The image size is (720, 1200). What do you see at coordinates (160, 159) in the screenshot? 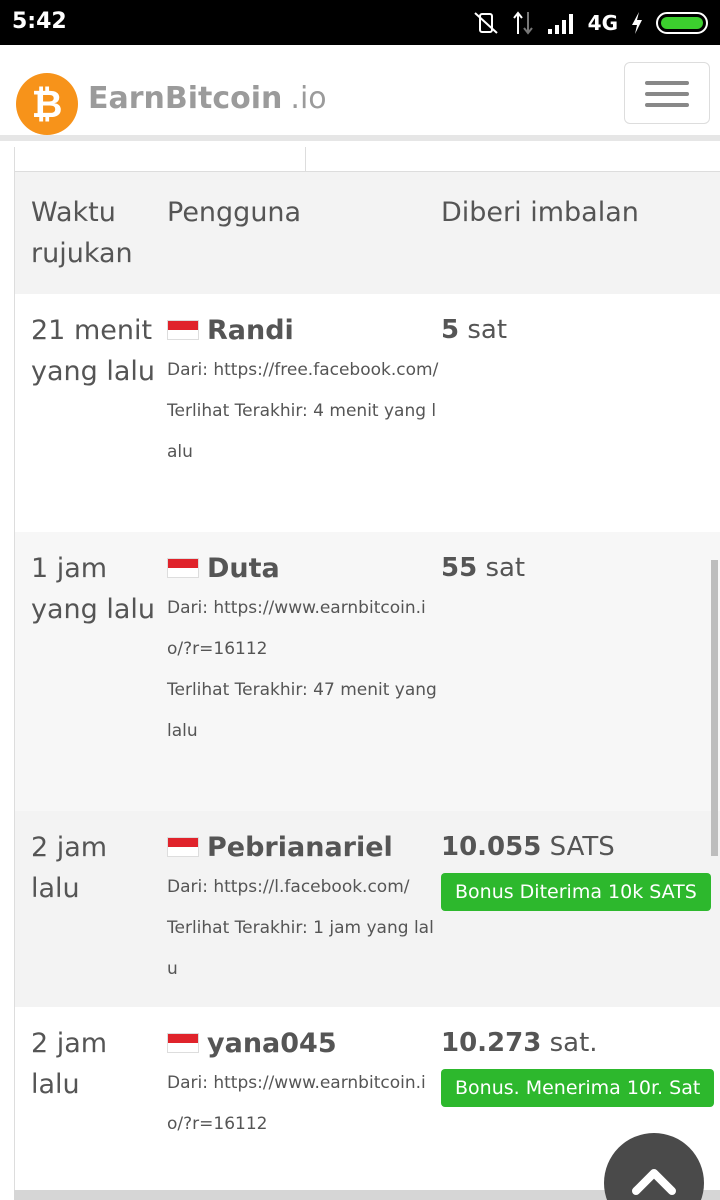
I see `previous-row-fragment` at bounding box center [160, 159].